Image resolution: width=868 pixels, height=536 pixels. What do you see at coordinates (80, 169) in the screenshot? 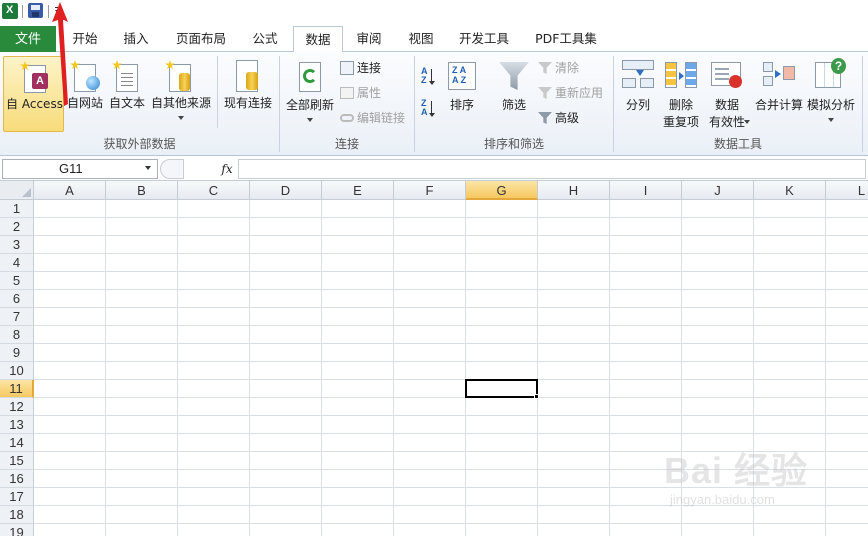
I see `name-box: G11` at bounding box center [80, 169].